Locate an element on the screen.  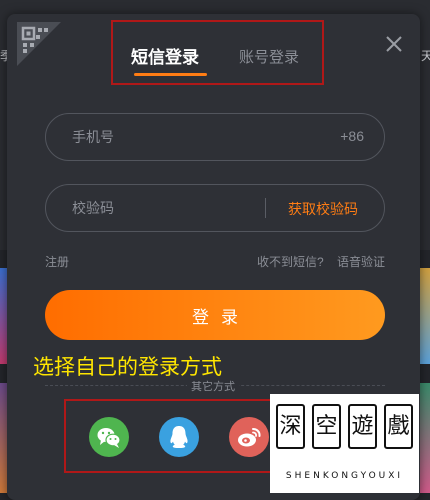
phone-input is located at coordinates (172, 137).